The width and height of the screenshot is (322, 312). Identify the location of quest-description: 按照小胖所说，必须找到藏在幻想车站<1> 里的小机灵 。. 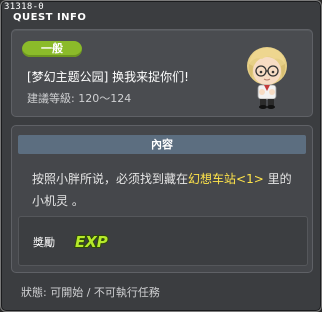
(167, 190).